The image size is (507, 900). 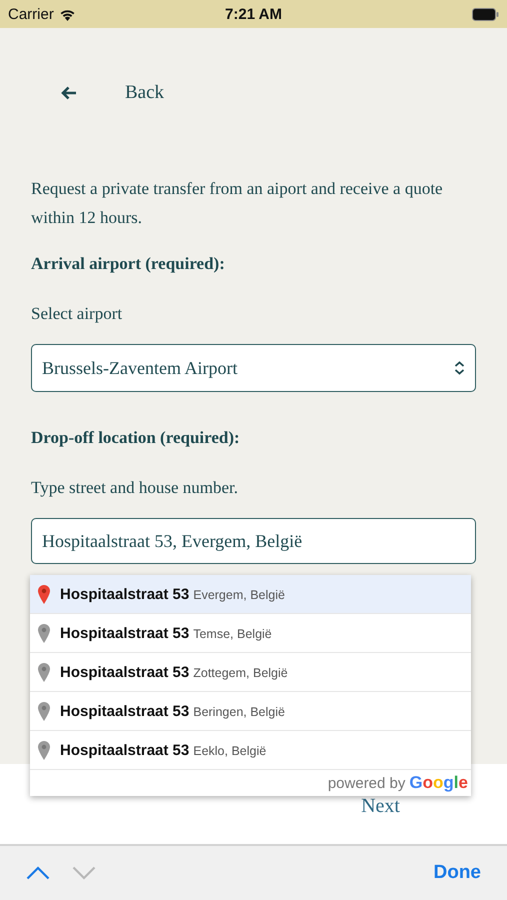 I want to click on suggestion-item: Hospitaalstraat 53 Beringen, België, so click(x=250, y=711).